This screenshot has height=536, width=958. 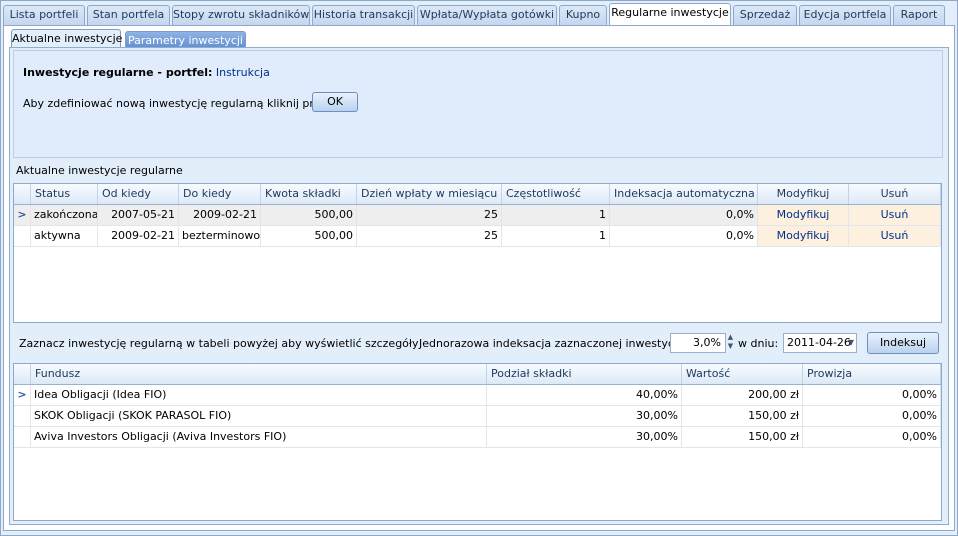 What do you see at coordinates (220, 215) in the screenshot?
I see `cell-do-kiedy: 2009-02-21` at bounding box center [220, 215].